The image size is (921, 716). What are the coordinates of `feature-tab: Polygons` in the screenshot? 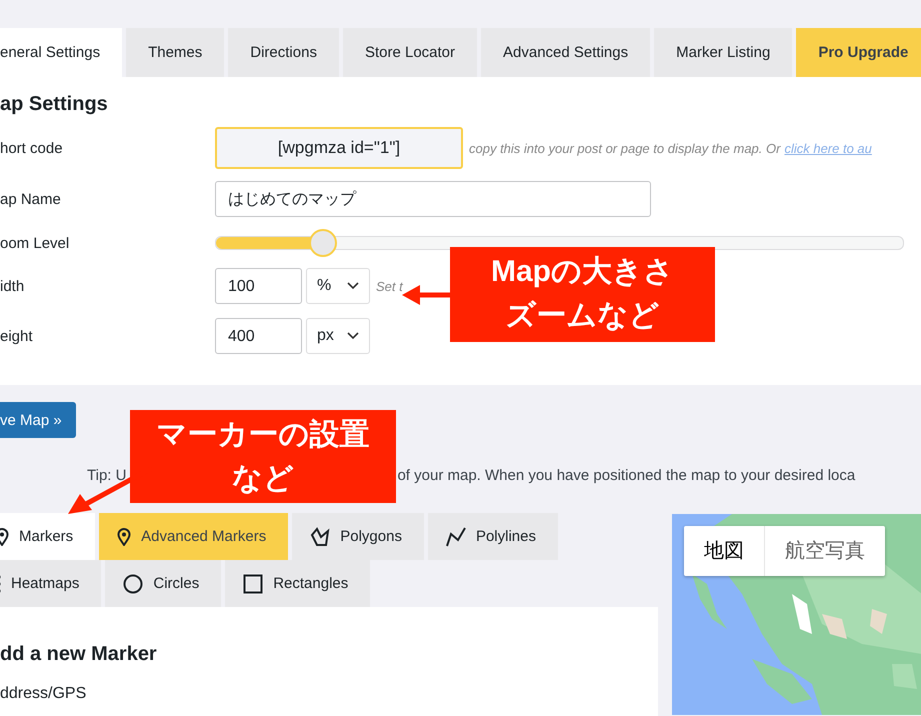 It's located at (358, 536).